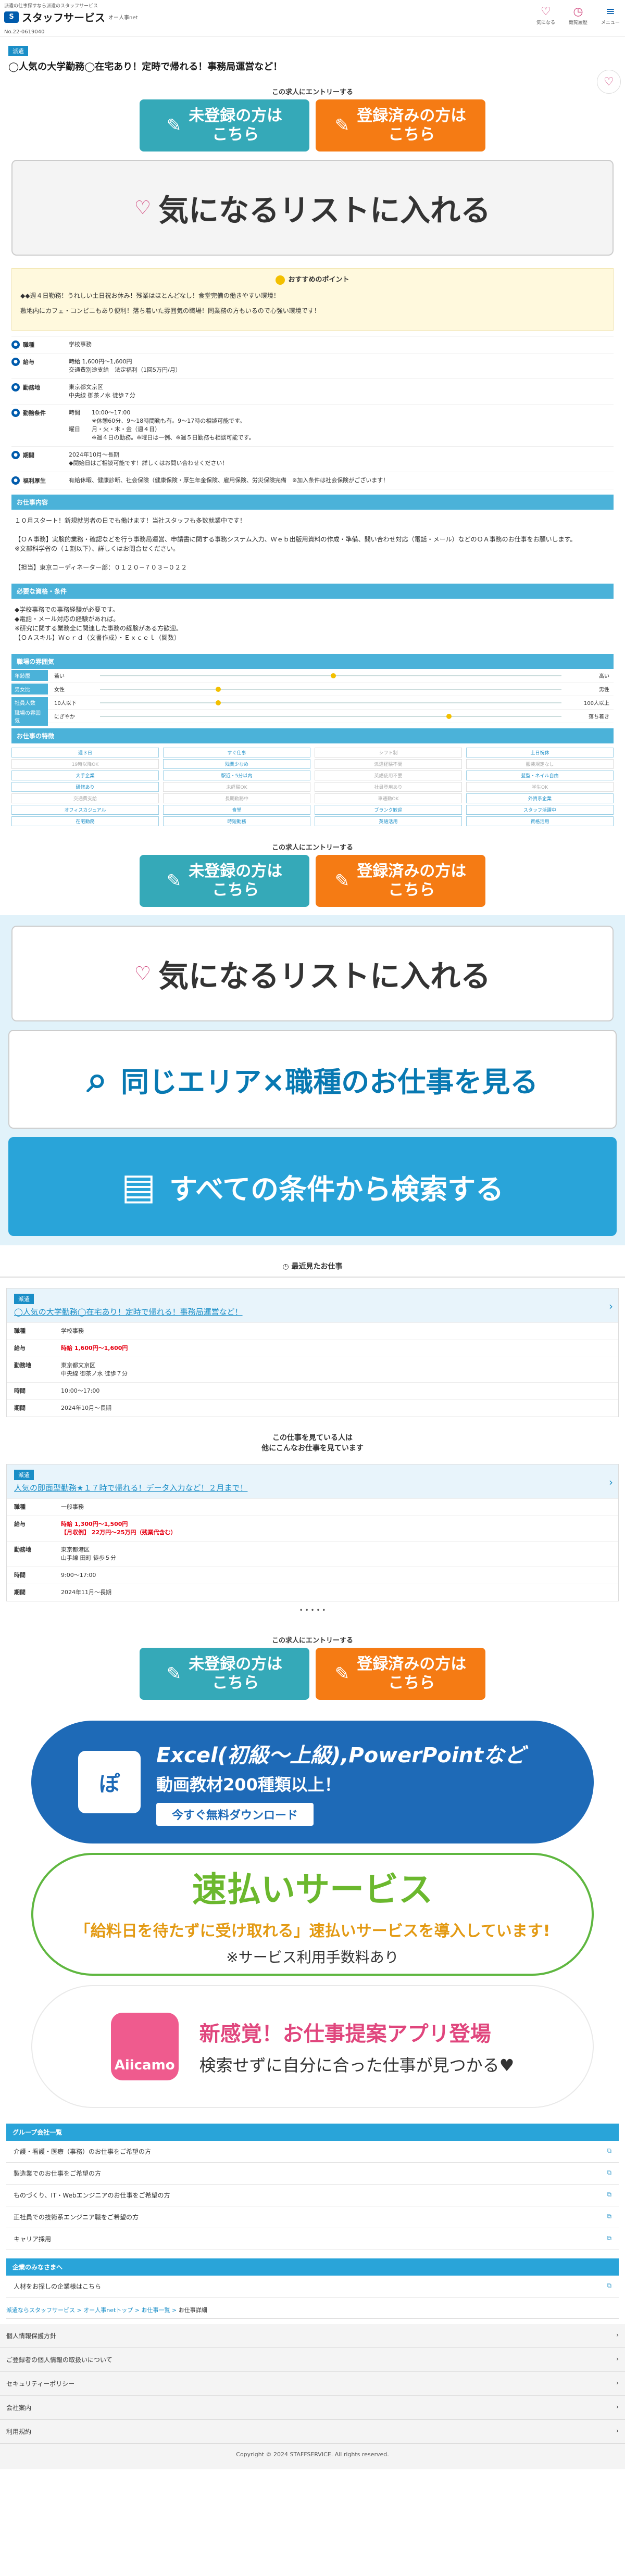 The image size is (625, 2576). I want to click on card-row: 勤務地 東京都文京区 中央線 御茶ノ水 徒歩７分, so click(312, 1370).